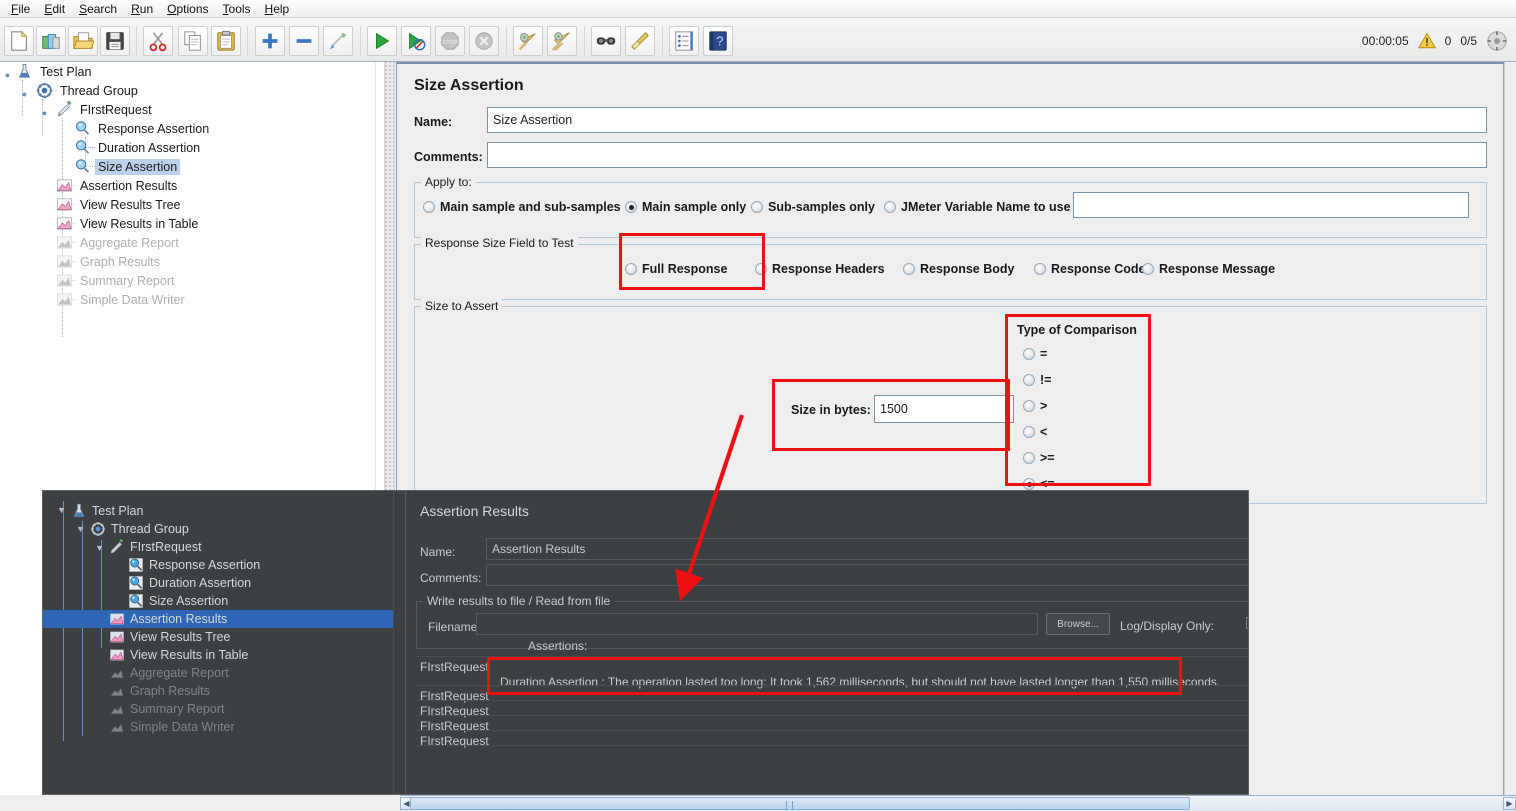 The image size is (1516, 811). What do you see at coordinates (107, 511) in the screenshot?
I see `overlay-tree-node-test-plan: Test Plan` at bounding box center [107, 511].